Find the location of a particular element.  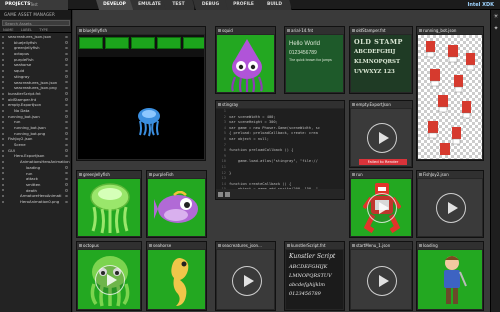

panel-seahorse: seahorse is located at coordinates (176, 276).